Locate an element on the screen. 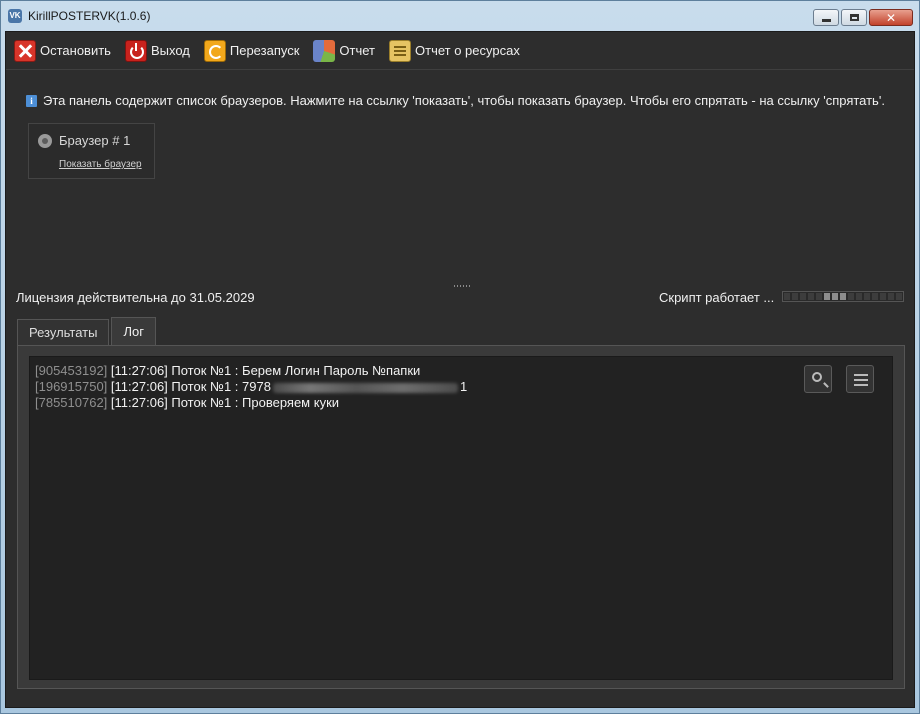 This screenshot has width=920, height=714. minimize-button is located at coordinates (826, 17).